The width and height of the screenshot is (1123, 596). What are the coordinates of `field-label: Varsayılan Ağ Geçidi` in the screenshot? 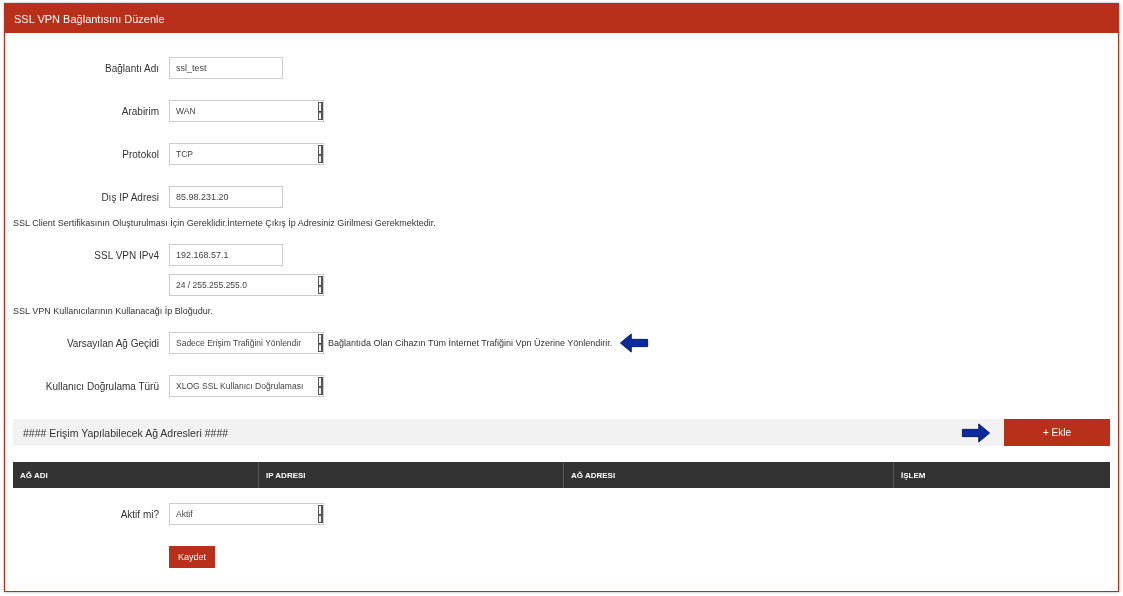 It's located at (112, 343).